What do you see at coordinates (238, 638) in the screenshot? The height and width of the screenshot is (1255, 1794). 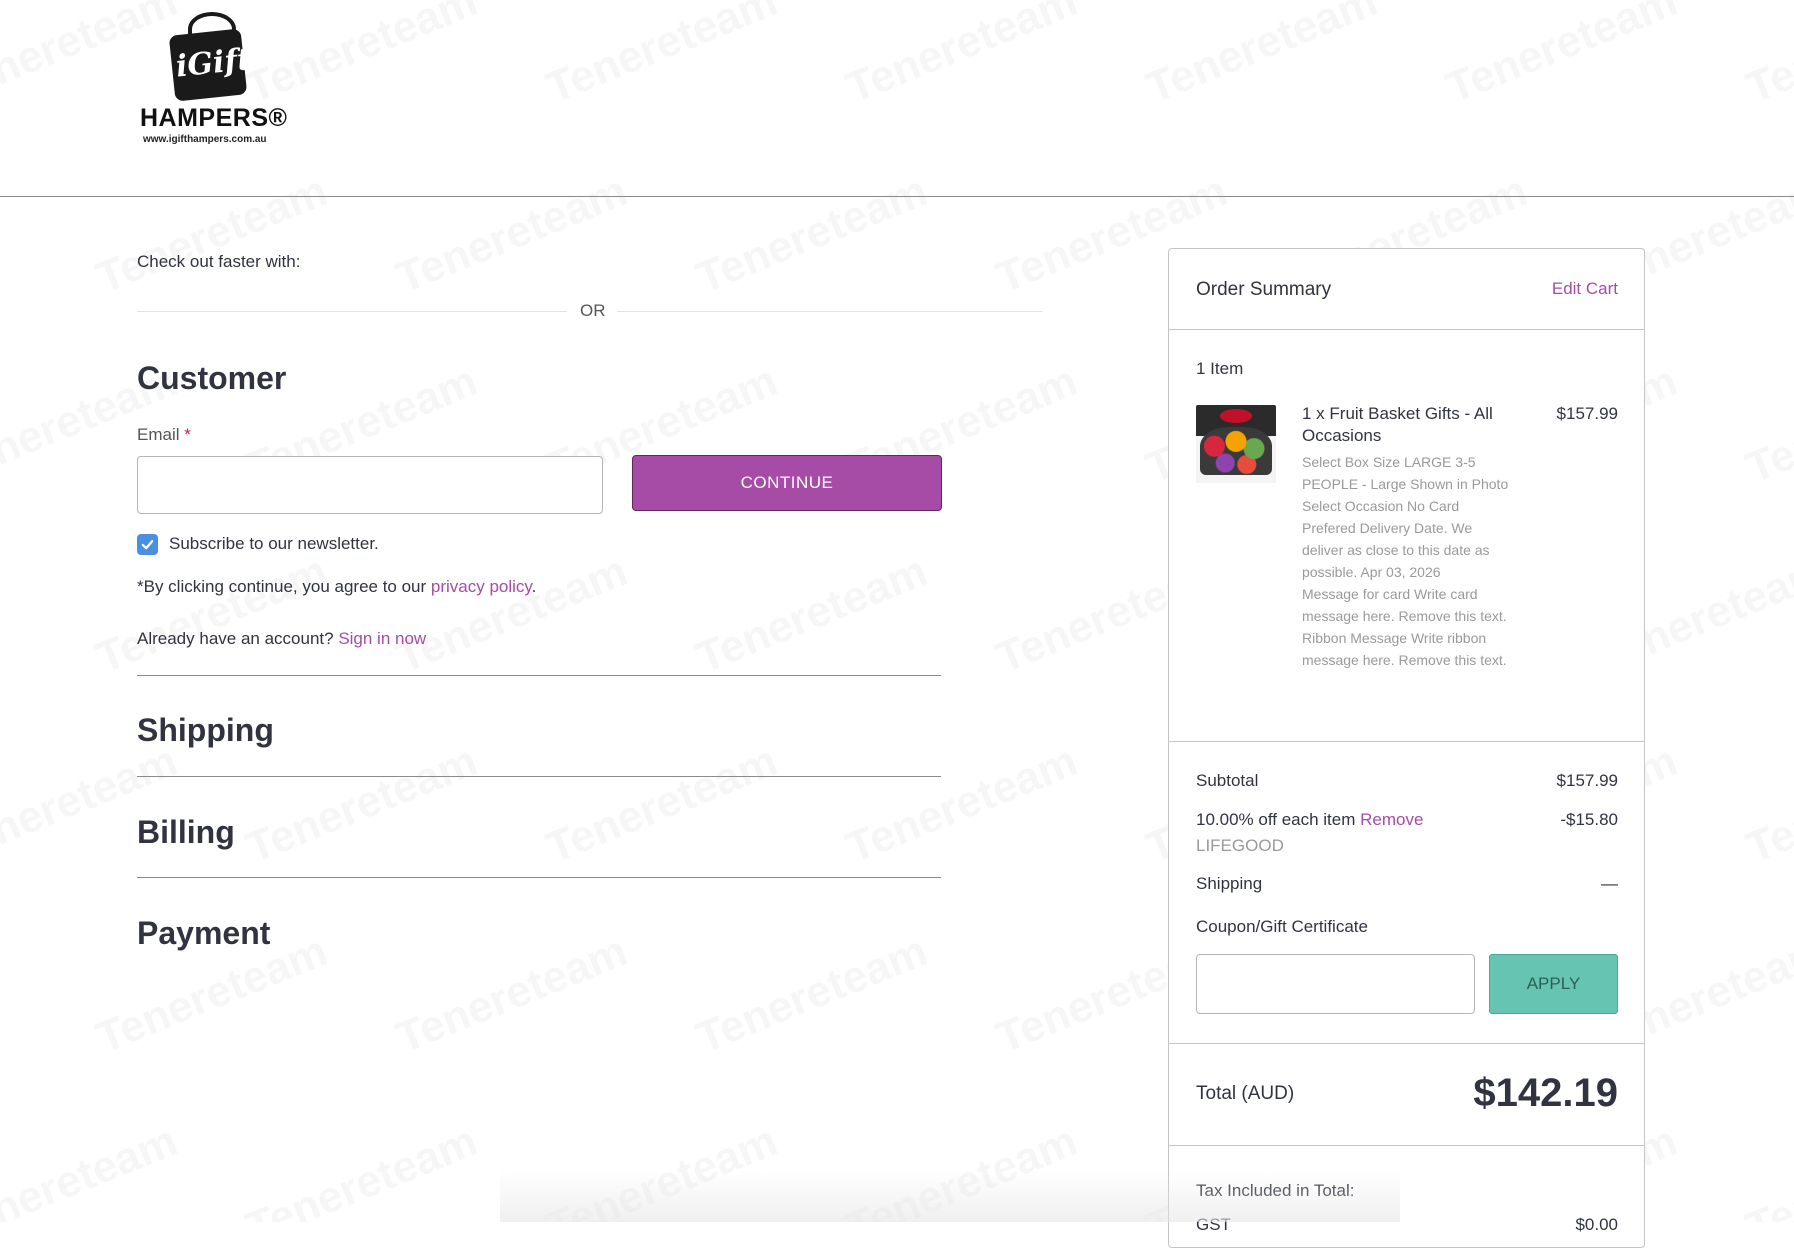 I see `account-prompt-text: Already have an account?` at bounding box center [238, 638].